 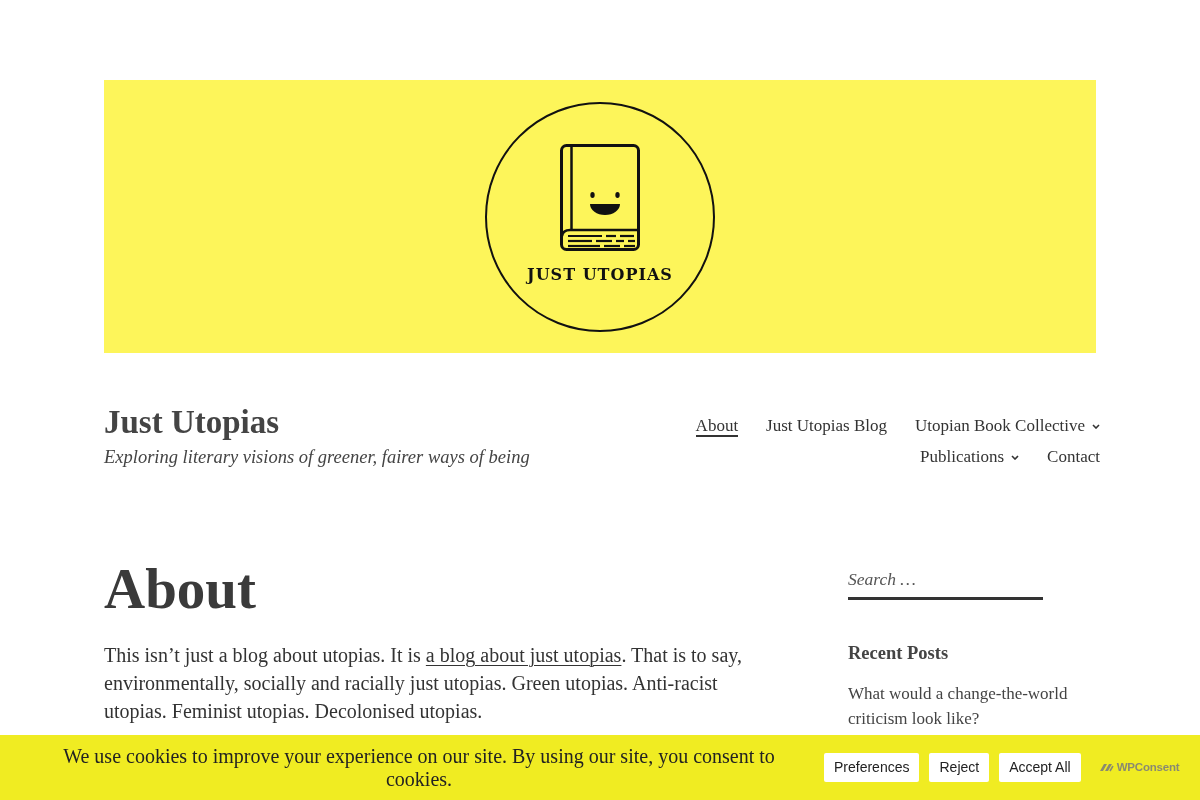 What do you see at coordinates (181, 589) in the screenshot?
I see `page-title: About` at bounding box center [181, 589].